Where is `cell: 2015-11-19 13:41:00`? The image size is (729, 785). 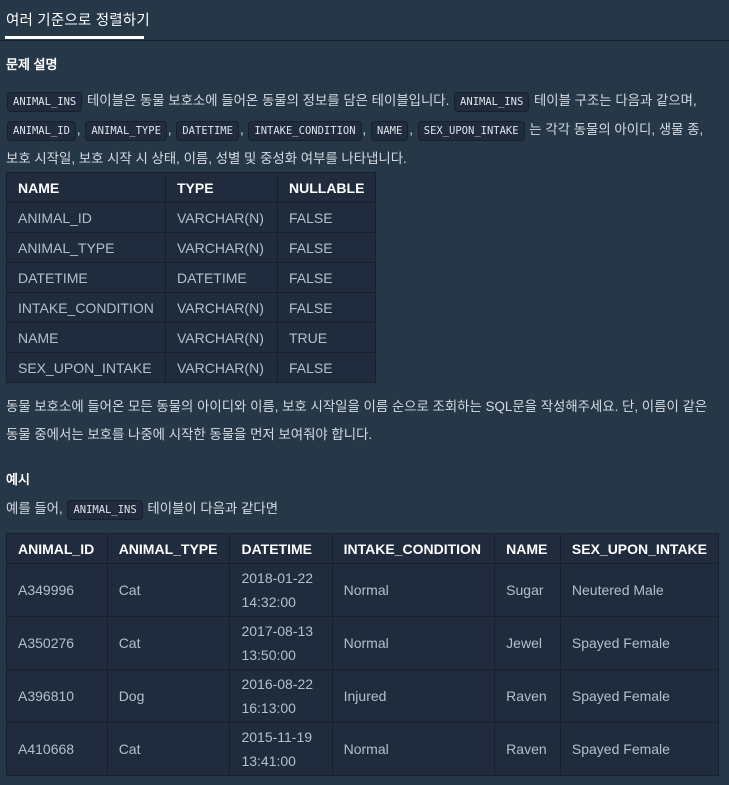
cell: 2015-11-19 13:41:00 is located at coordinates (281, 749).